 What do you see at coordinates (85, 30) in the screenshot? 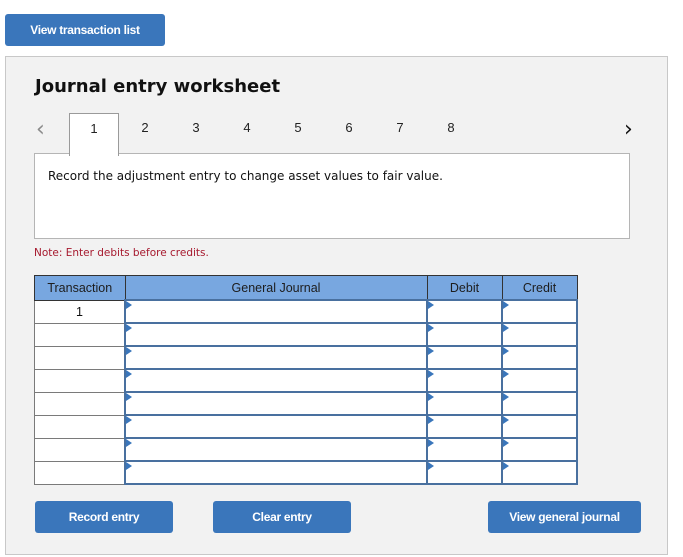
I see `view-transaction-list-button: View transaction list` at bounding box center [85, 30].